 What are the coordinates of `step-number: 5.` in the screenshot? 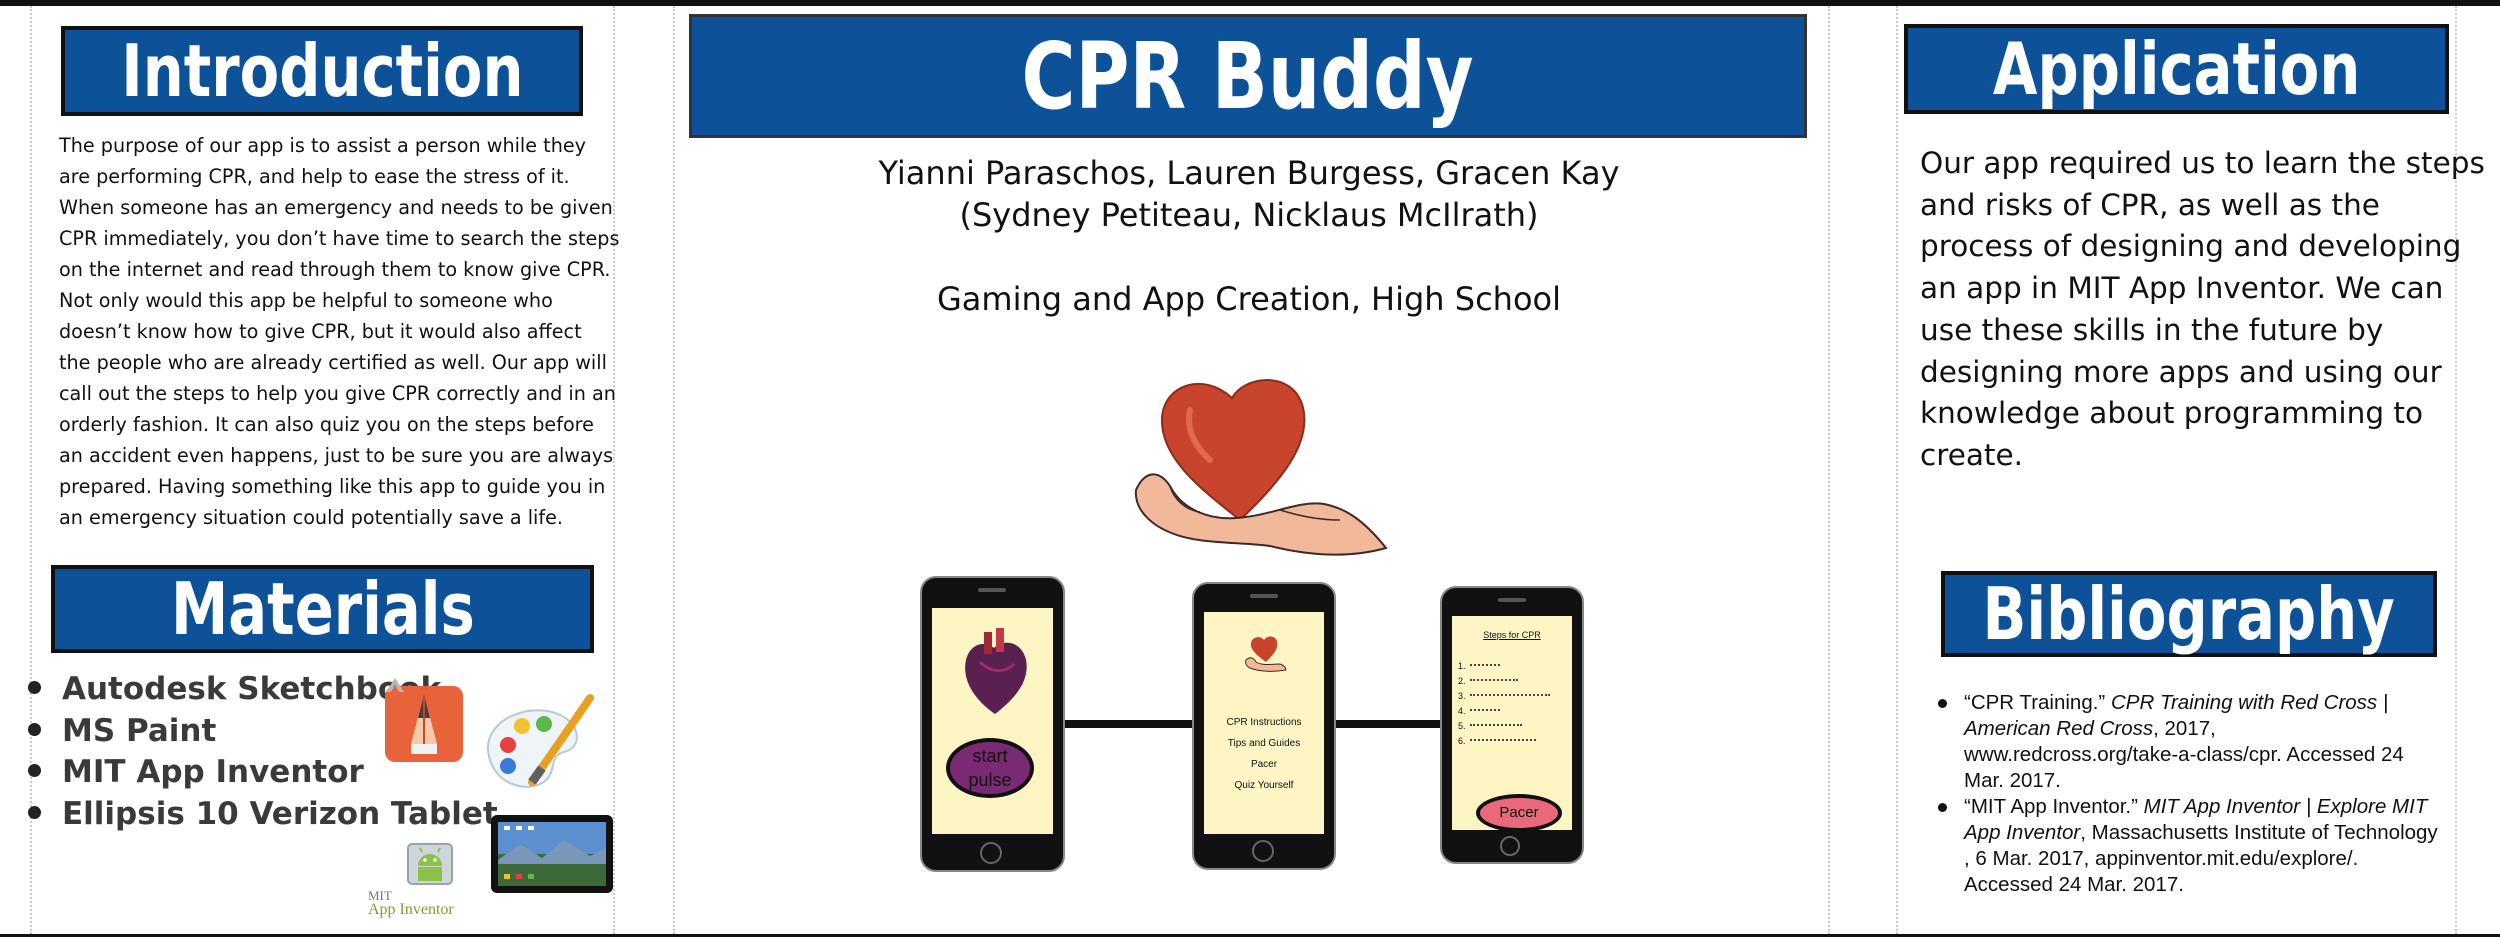 It's located at (1462, 725).